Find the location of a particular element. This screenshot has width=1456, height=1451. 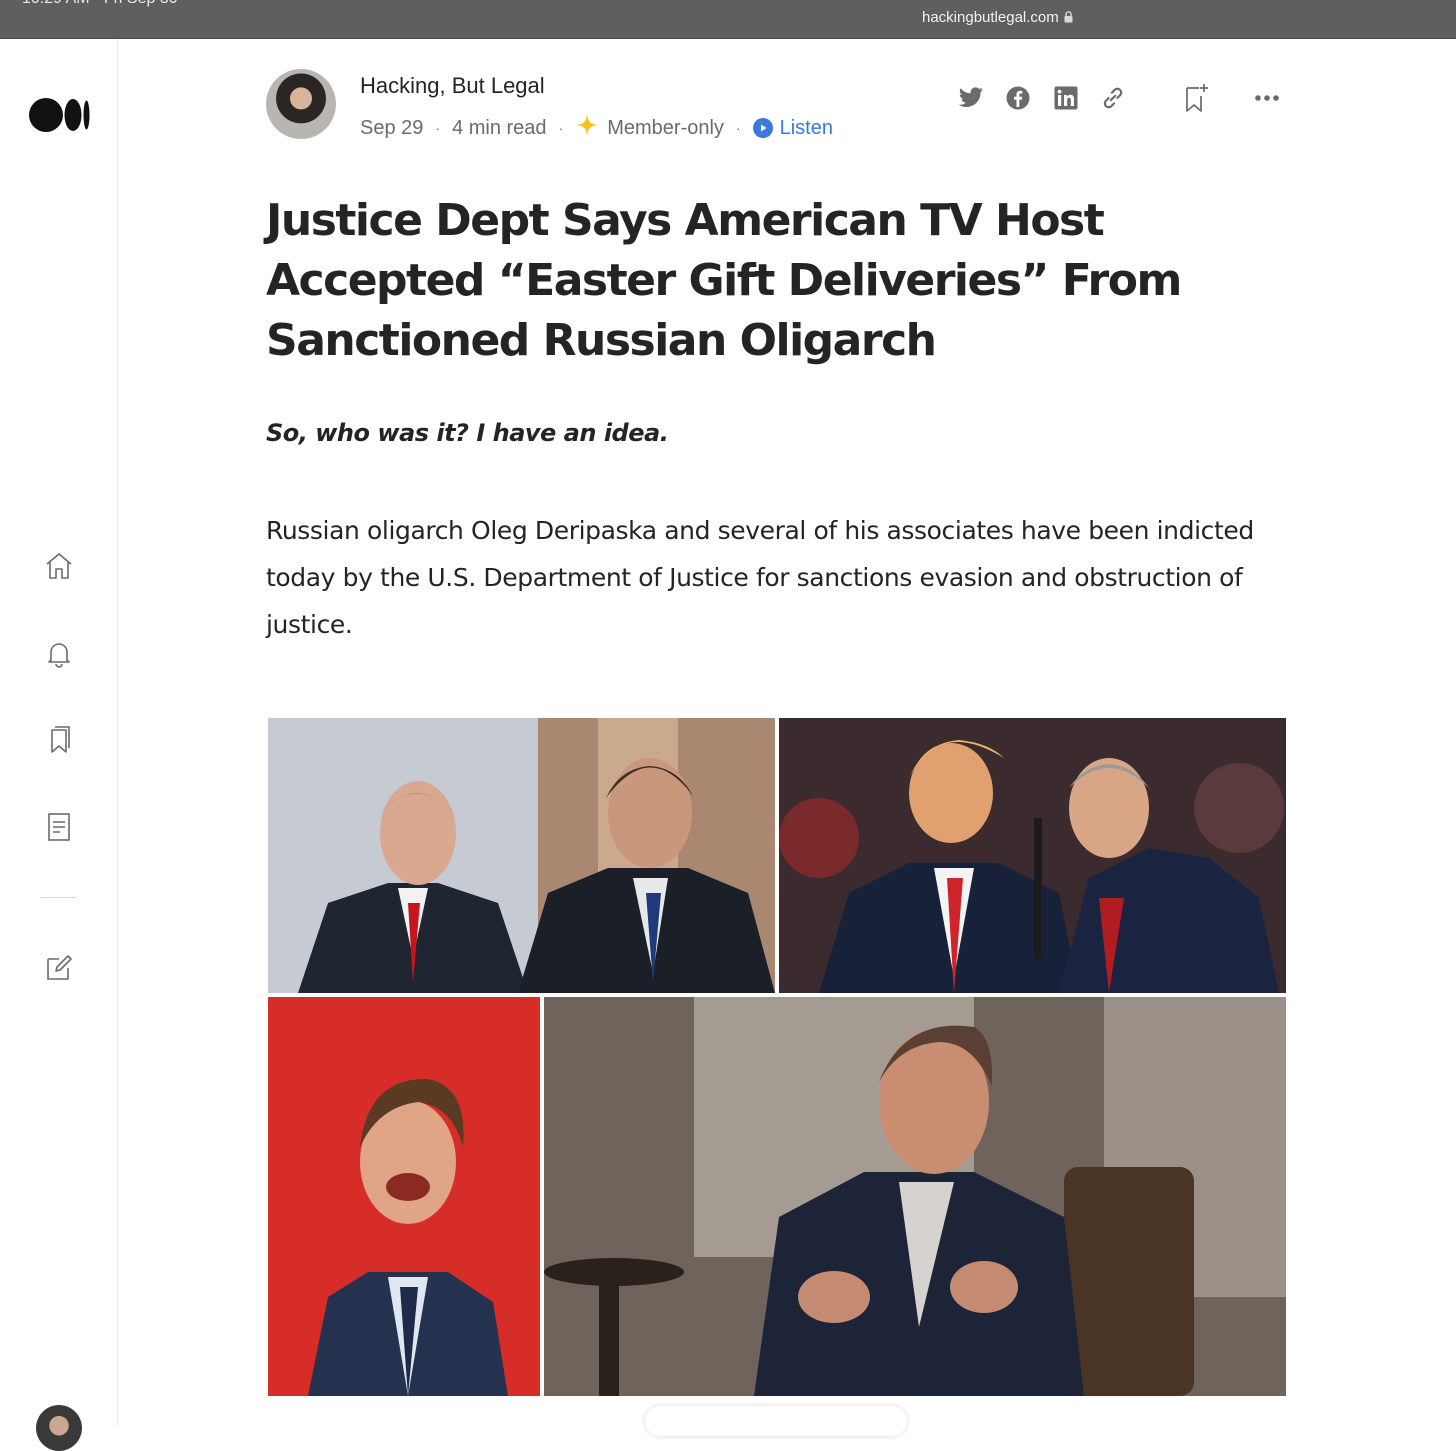

medium-logo-icon is located at coordinates (60, 117).